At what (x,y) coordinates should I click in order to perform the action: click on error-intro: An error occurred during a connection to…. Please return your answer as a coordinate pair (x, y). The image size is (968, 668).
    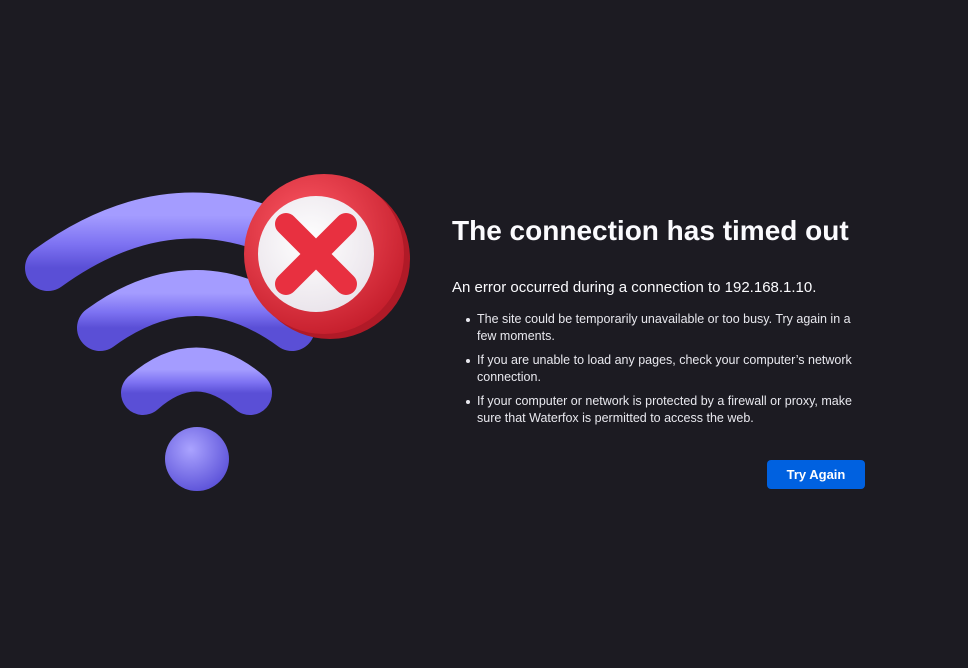
    Looking at the image, I should click on (634, 287).